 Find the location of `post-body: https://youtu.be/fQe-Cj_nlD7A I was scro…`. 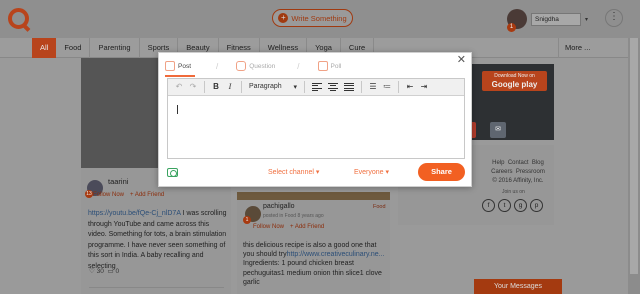

post-body: https://youtu.be/fQe-Cj_nlD7A I was scro… is located at coordinates (158, 240).